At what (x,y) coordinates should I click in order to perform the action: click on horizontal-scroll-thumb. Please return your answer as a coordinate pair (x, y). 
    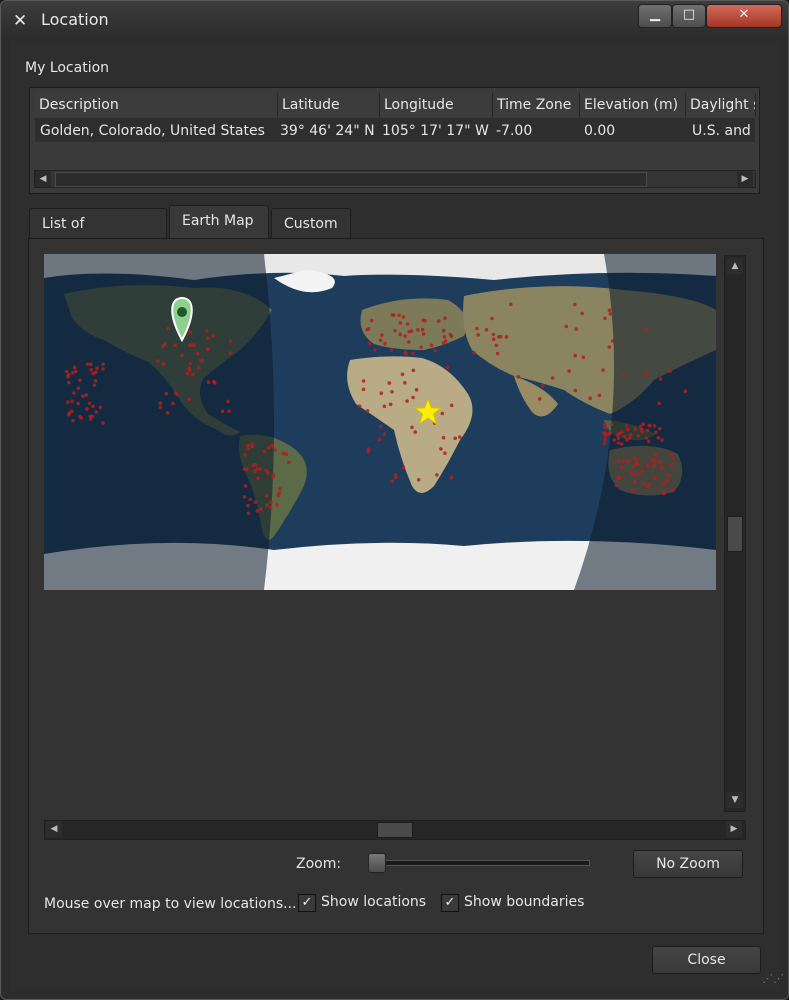
    Looking at the image, I should click on (395, 830).